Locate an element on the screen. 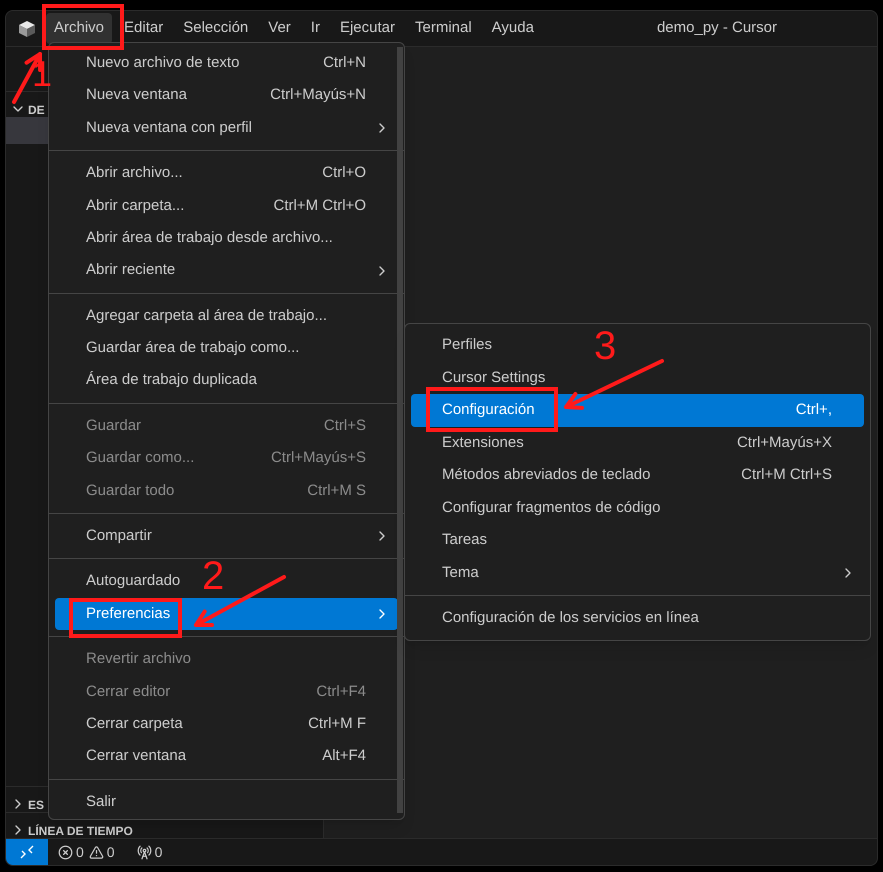 Image resolution: width=883 pixels, height=872 pixels. menu-item: Autoguardado is located at coordinates (133, 581).